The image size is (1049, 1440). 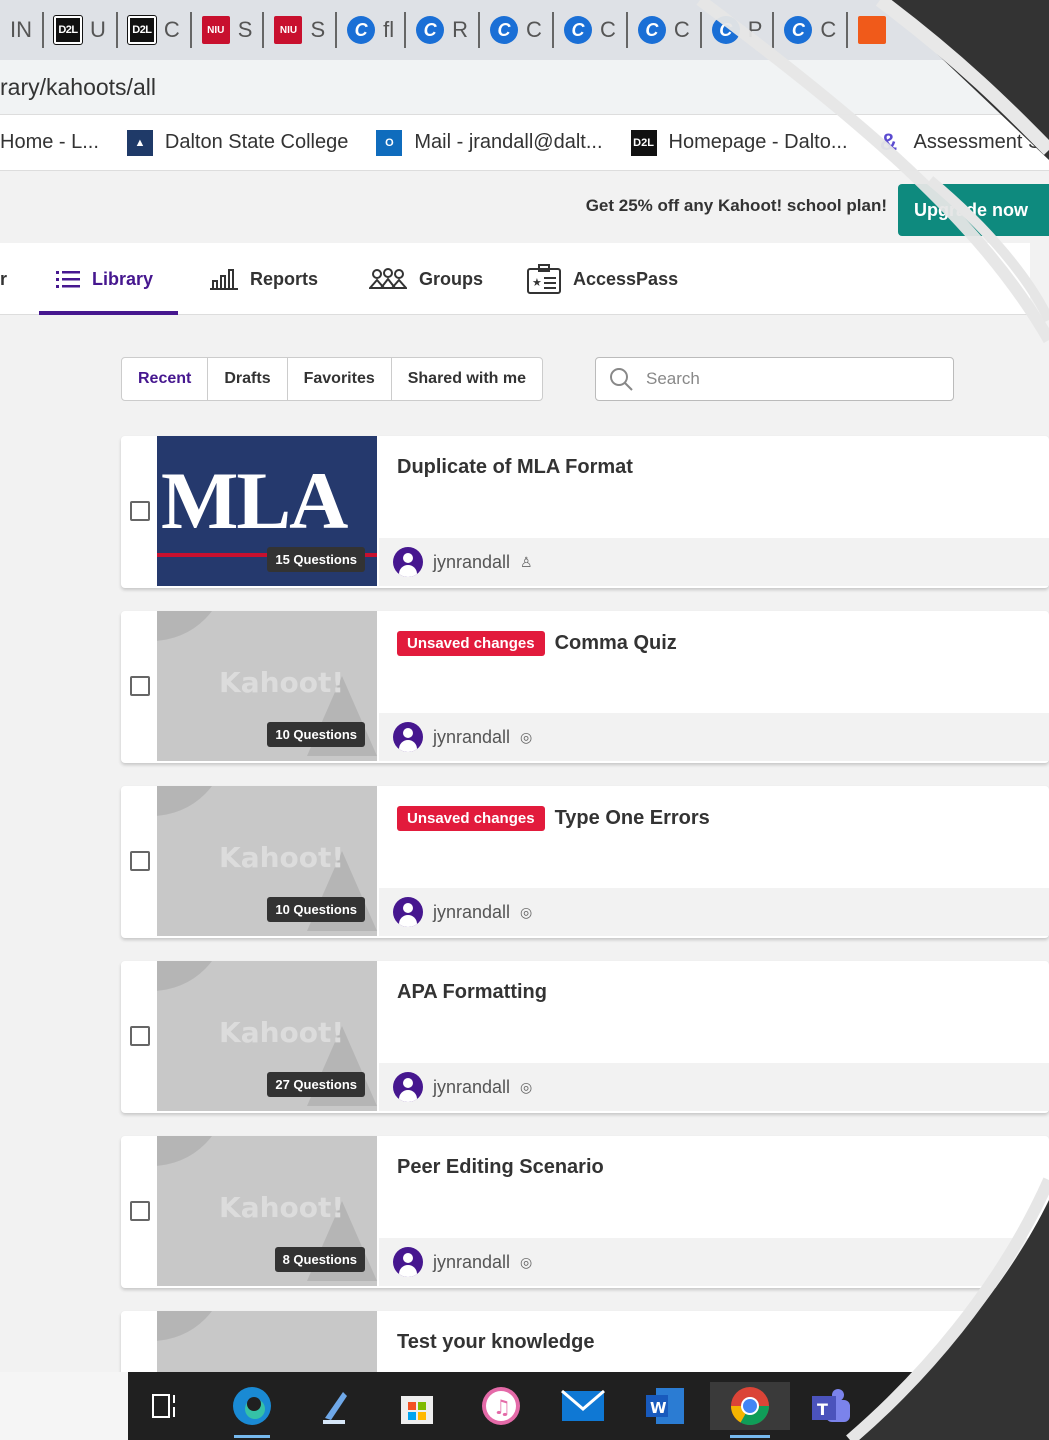 I want to click on browser-tab: Cfl, so click(x=372, y=30).